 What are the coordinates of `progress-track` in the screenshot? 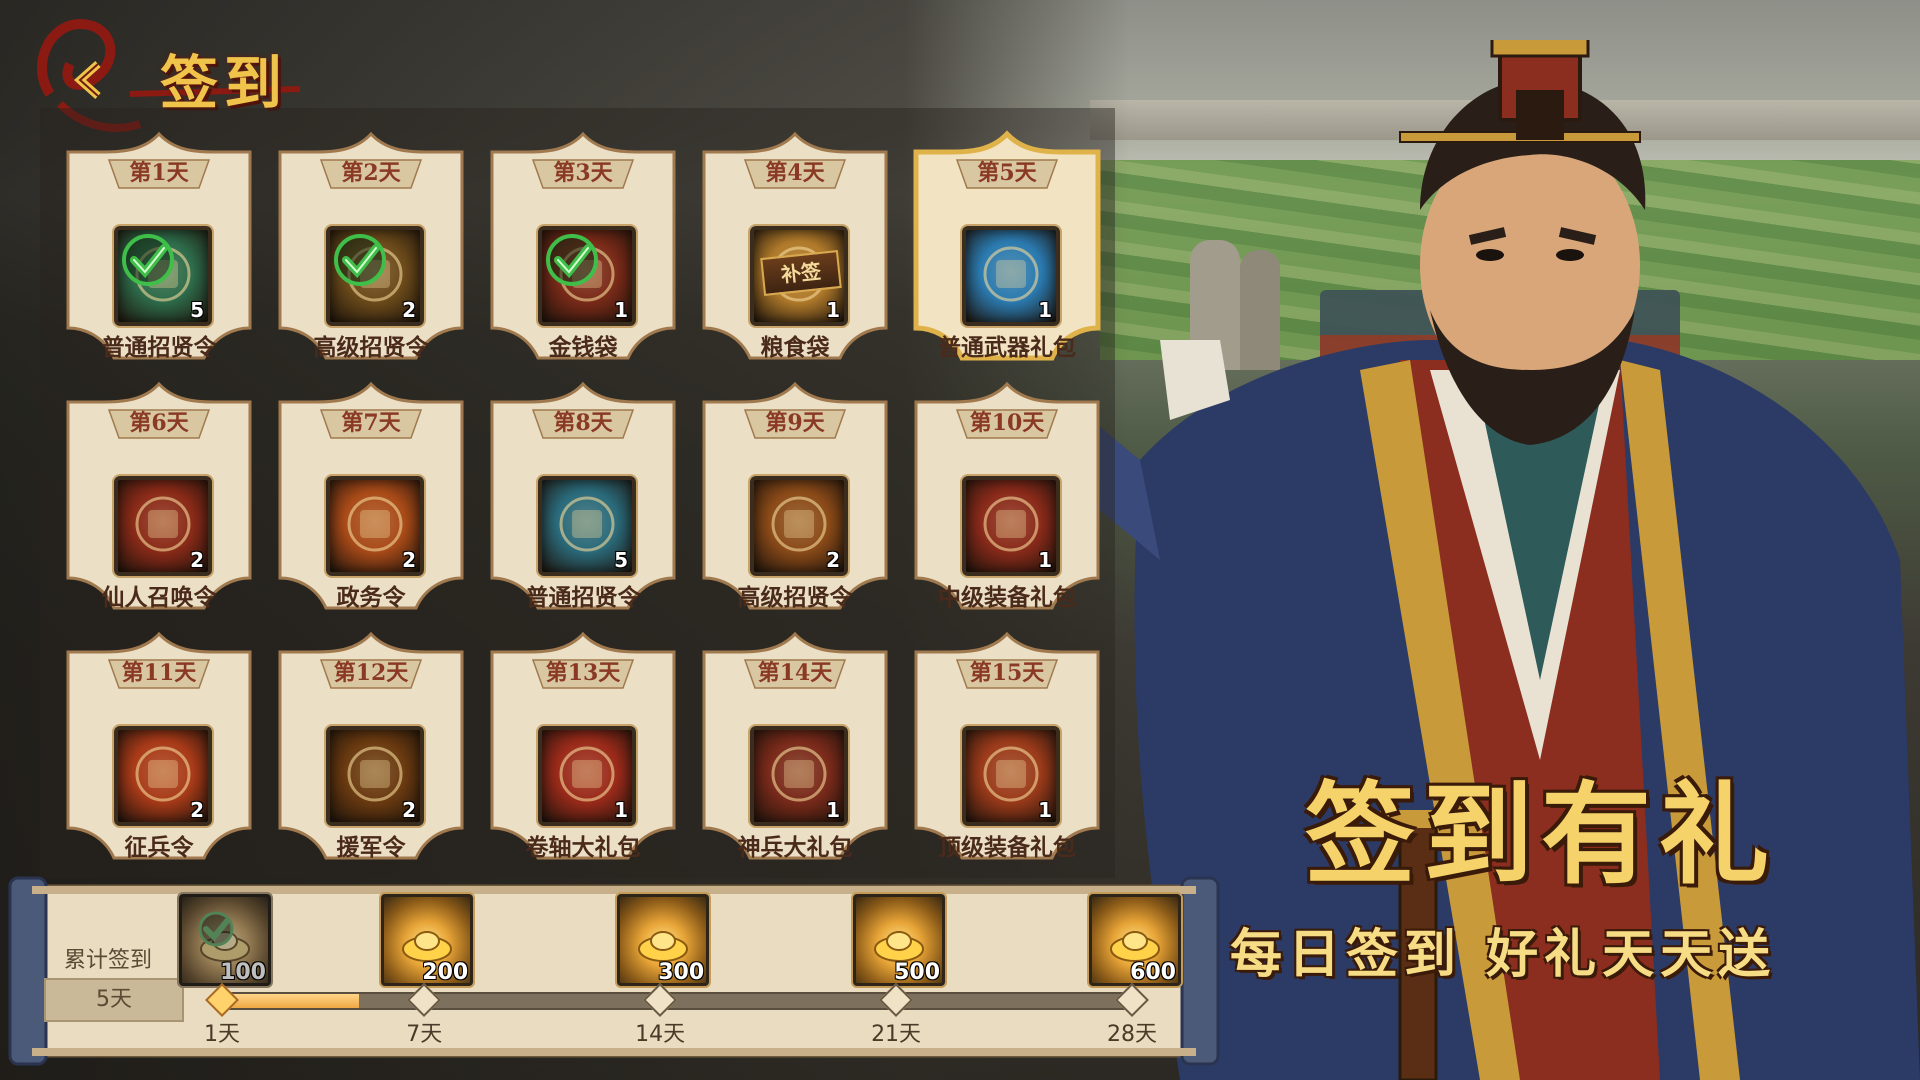 It's located at (679, 1001).